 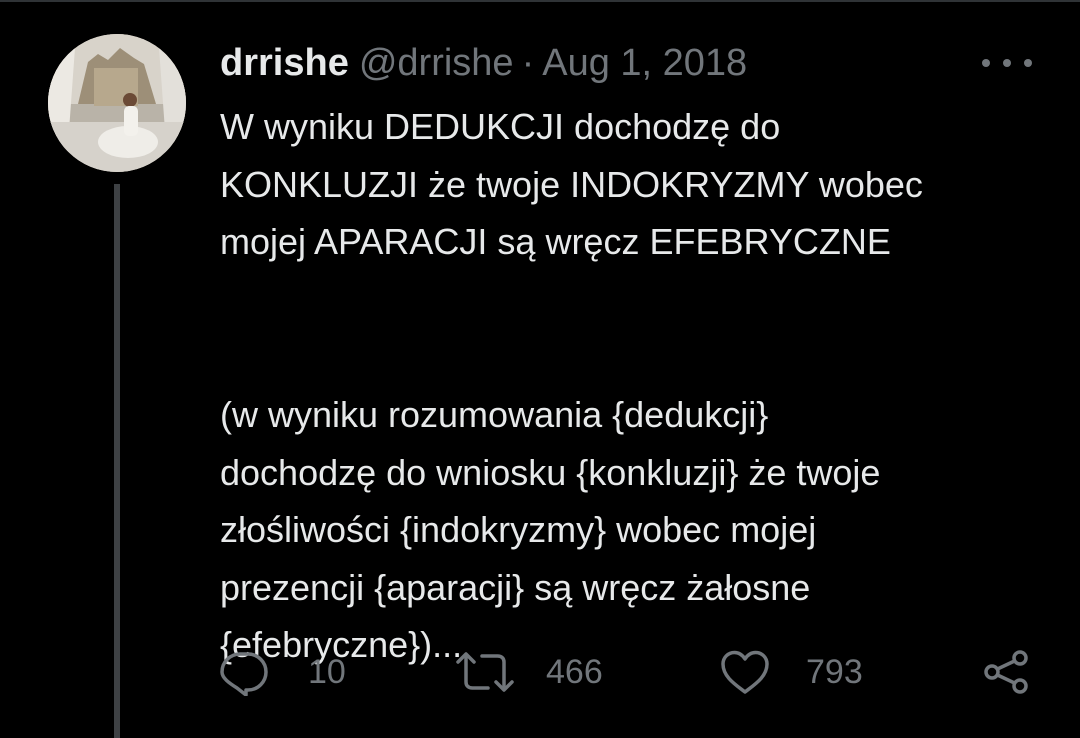 I want to click on retweet-button: 466, so click(x=529, y=672).